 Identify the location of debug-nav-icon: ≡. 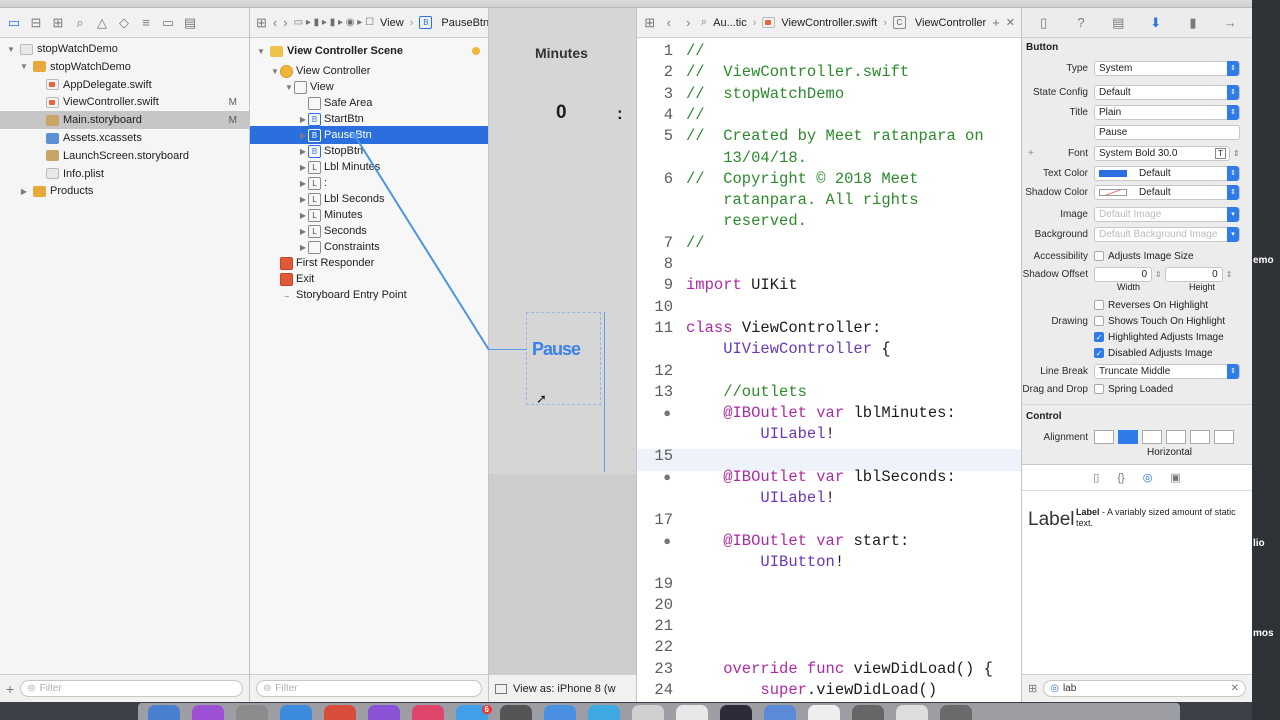
(146, 23).